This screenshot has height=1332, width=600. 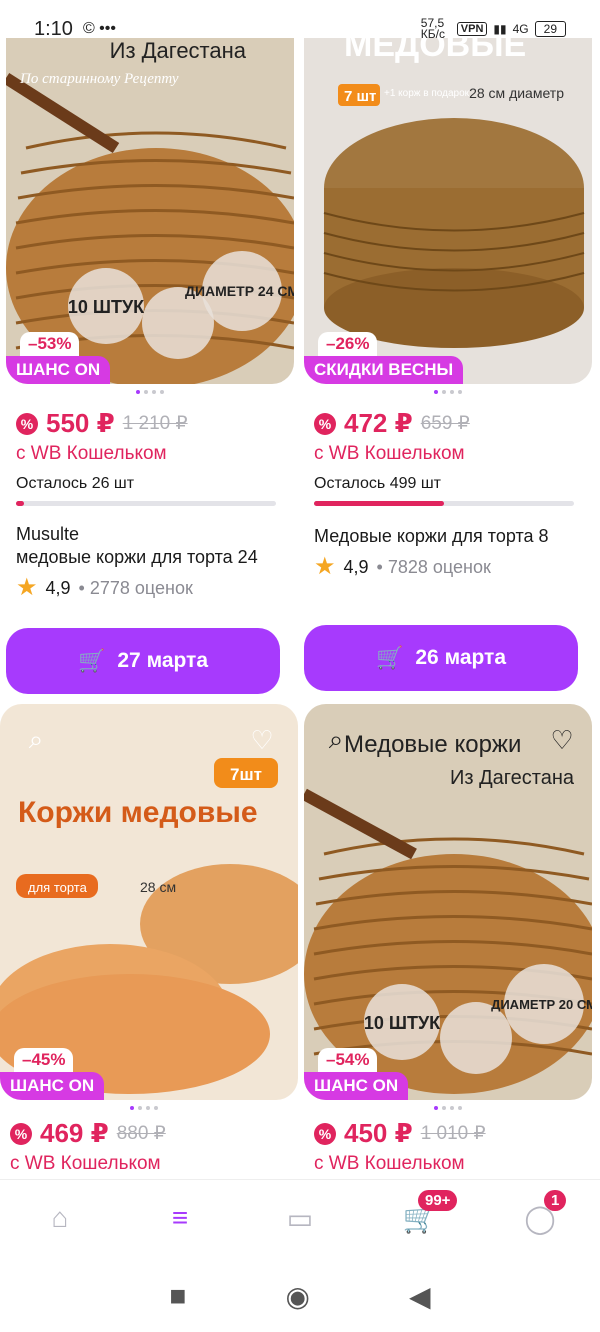 I want to click on add-to-cart-button: 🛒 27 марта, so click(x=143, y=661).